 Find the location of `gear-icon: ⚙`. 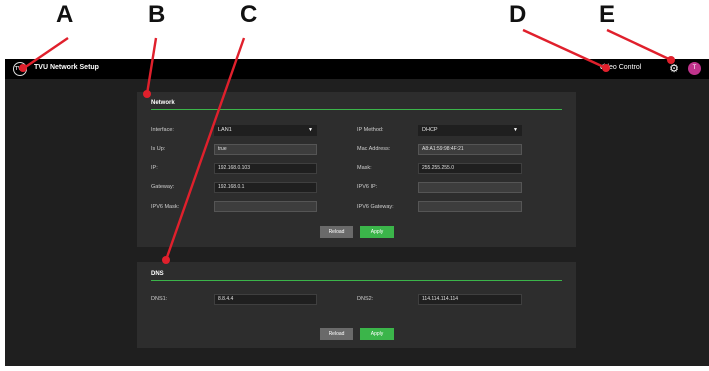

gear-icon: ⚙ is located at coordinates (674, 69).